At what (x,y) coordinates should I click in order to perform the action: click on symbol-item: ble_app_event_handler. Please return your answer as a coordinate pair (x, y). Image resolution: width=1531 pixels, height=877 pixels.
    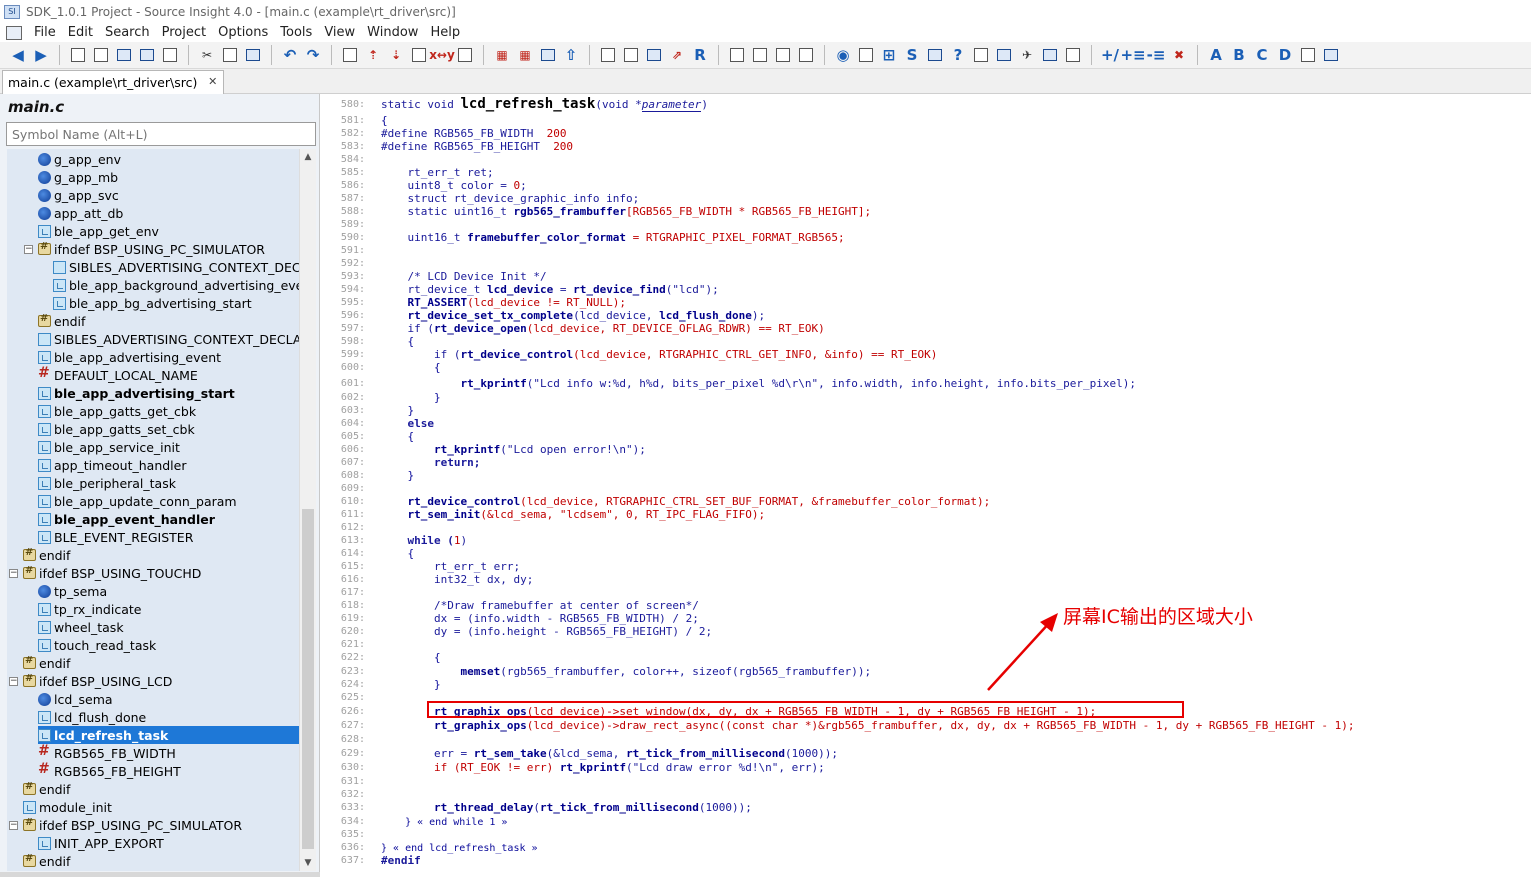
    Looking at the image, I should click on (168, 519).